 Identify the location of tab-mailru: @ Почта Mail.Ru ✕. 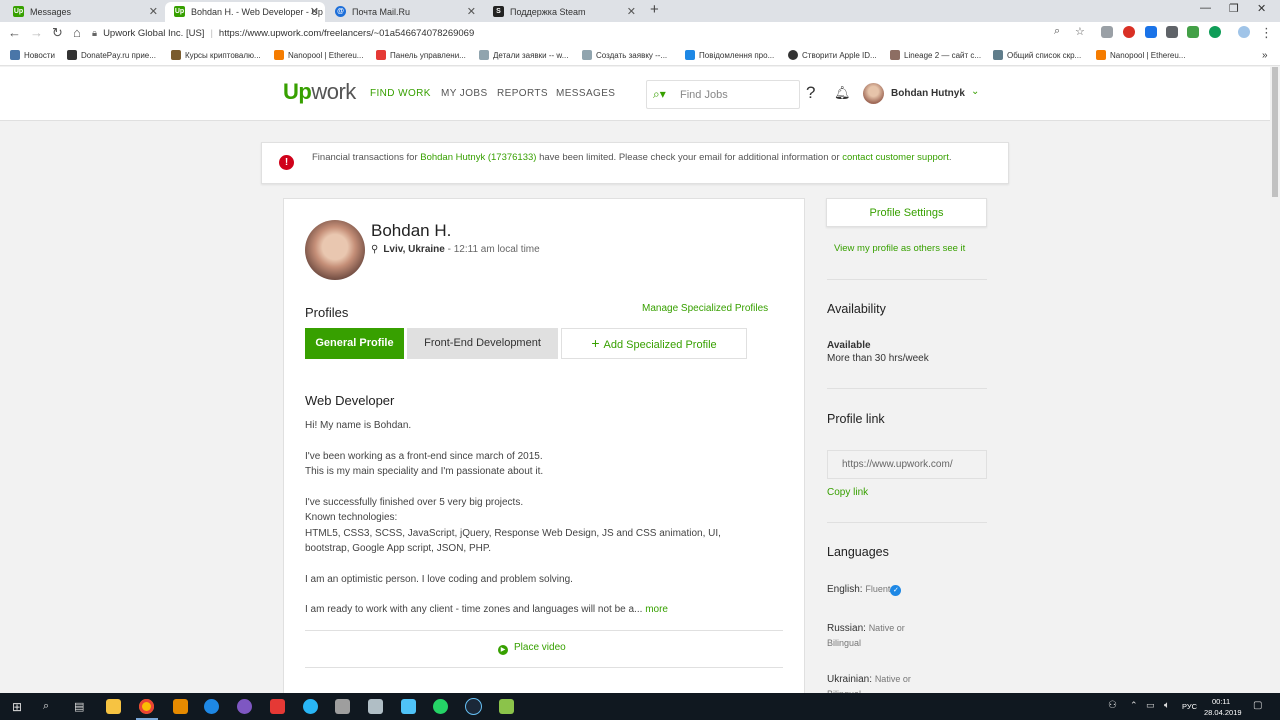
(404, 12).